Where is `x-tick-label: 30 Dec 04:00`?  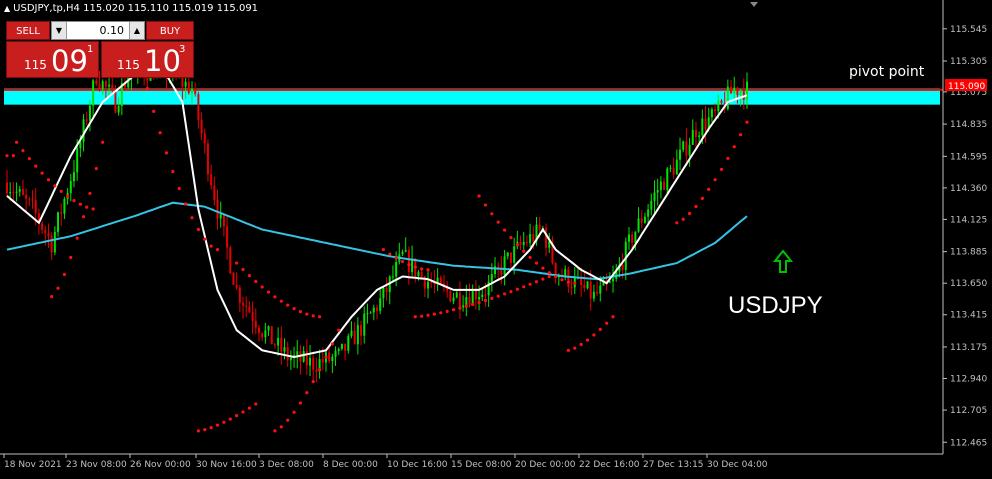
x-tick-label: 30 Dec 04:00 is located at coordinates (737, 465).